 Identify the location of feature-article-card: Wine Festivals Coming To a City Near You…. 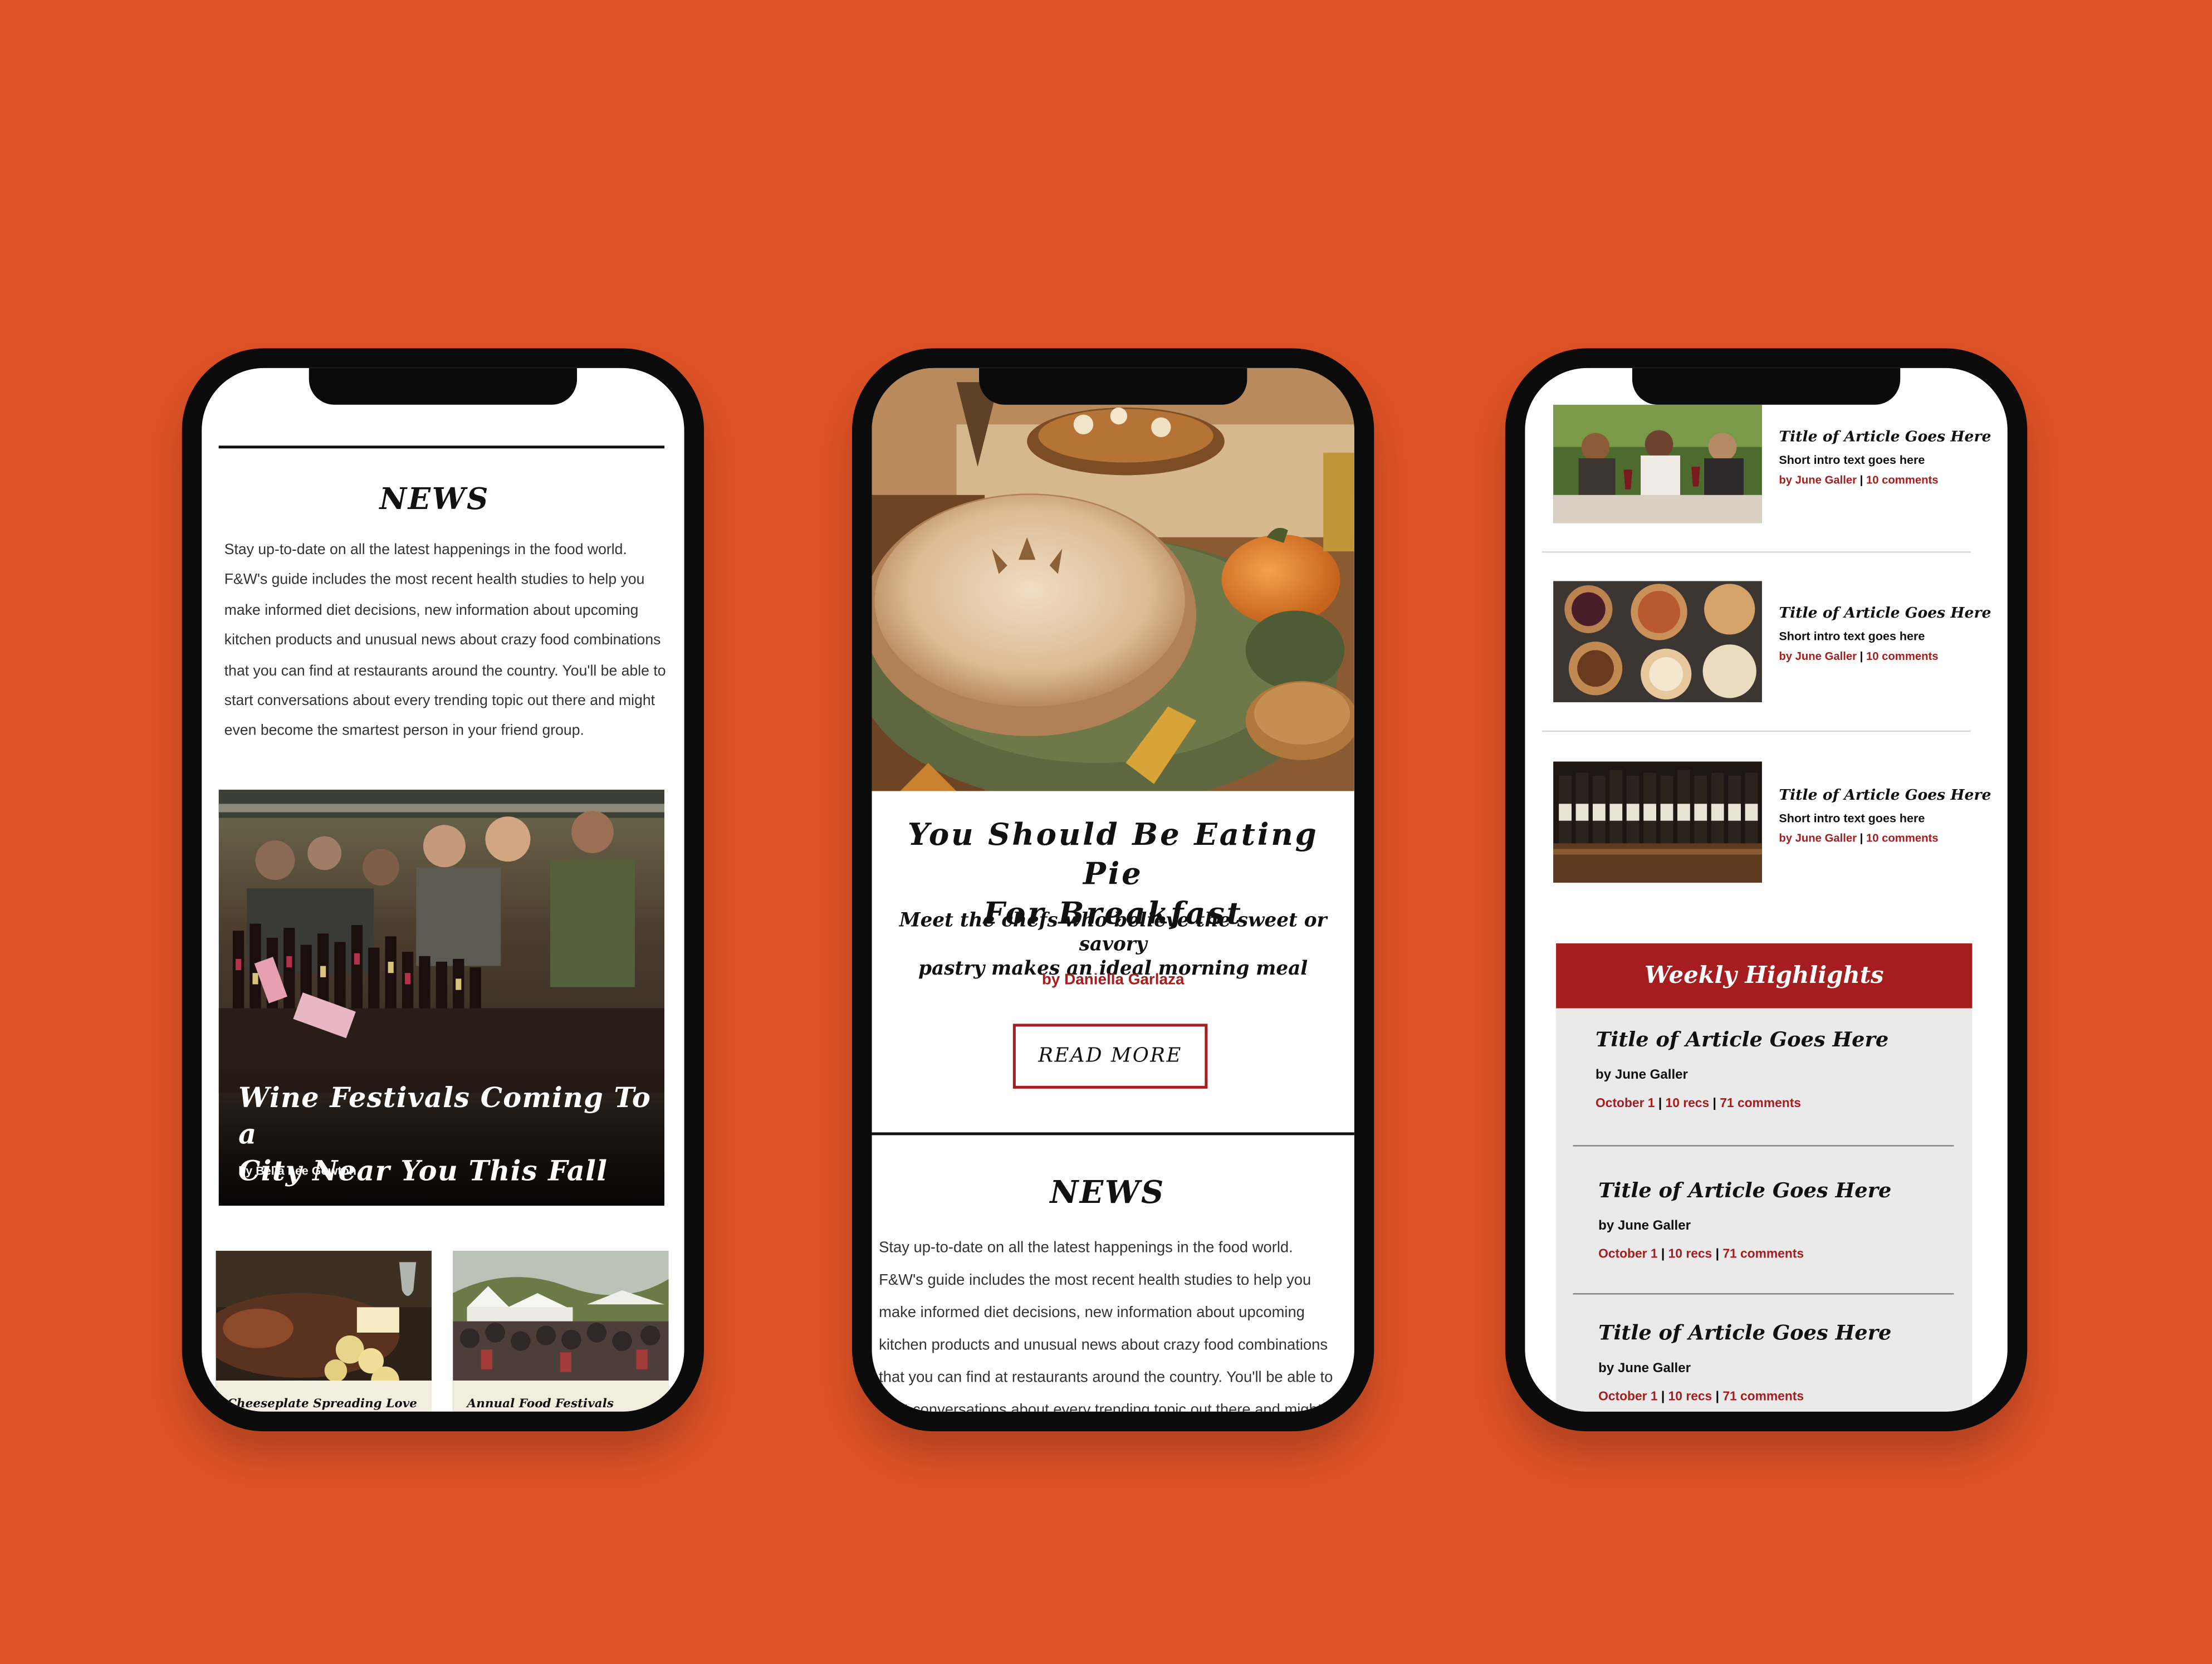
(441, 998).